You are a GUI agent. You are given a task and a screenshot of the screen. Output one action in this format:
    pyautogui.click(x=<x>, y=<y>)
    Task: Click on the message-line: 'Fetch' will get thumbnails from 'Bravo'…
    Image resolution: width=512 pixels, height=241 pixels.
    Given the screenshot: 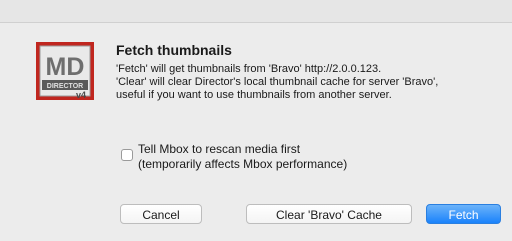 What is the action you would take?
    pyautogui.click(x=249, y=69)
    